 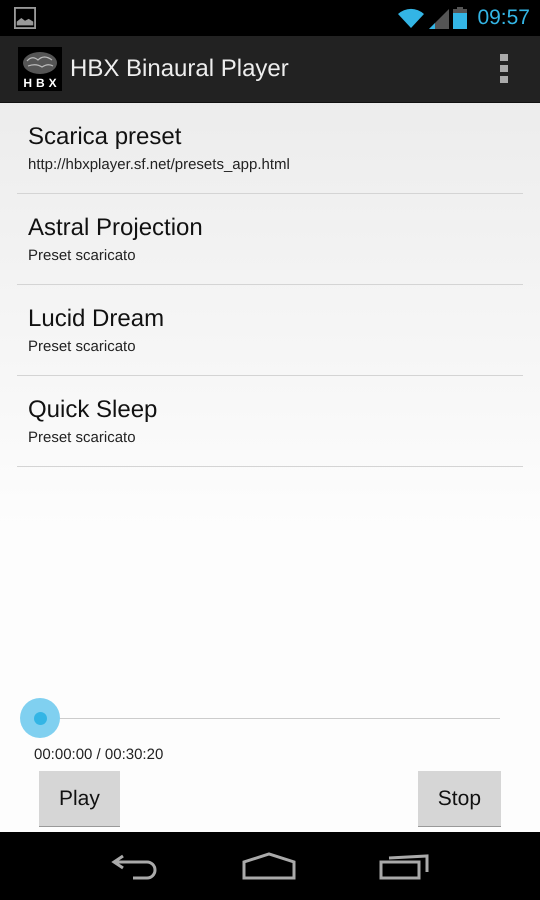 I want to click on recent-apps-icon, so click(x=403, y=866).